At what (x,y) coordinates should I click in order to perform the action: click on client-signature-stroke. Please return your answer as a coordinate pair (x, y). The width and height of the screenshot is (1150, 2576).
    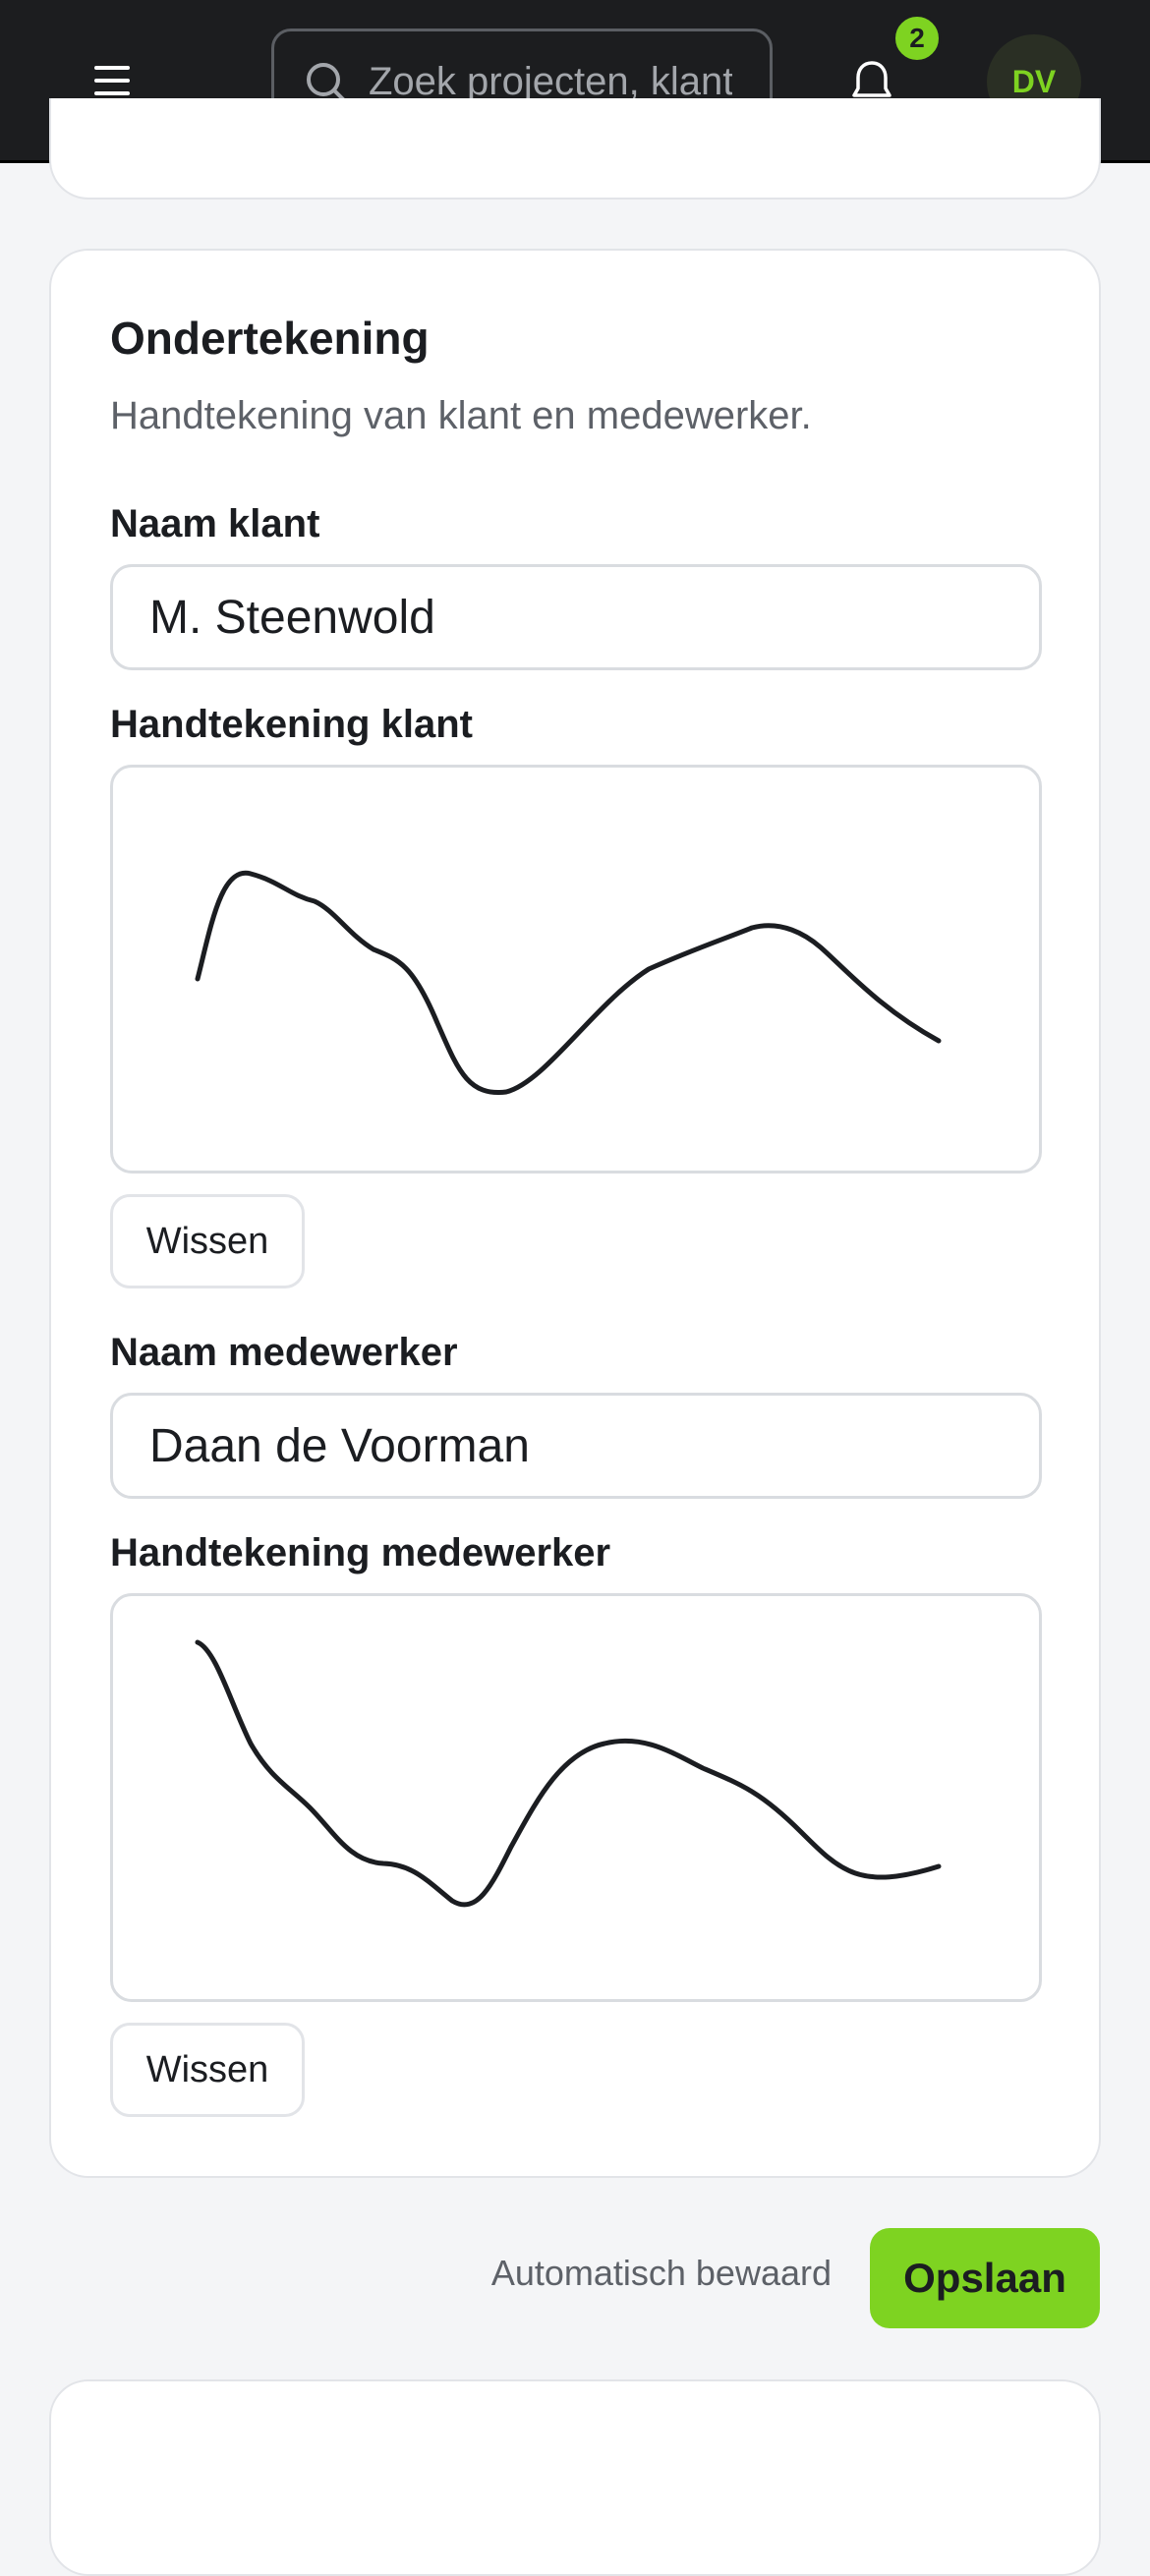
    Looking at the image, I should click on (568, 983).